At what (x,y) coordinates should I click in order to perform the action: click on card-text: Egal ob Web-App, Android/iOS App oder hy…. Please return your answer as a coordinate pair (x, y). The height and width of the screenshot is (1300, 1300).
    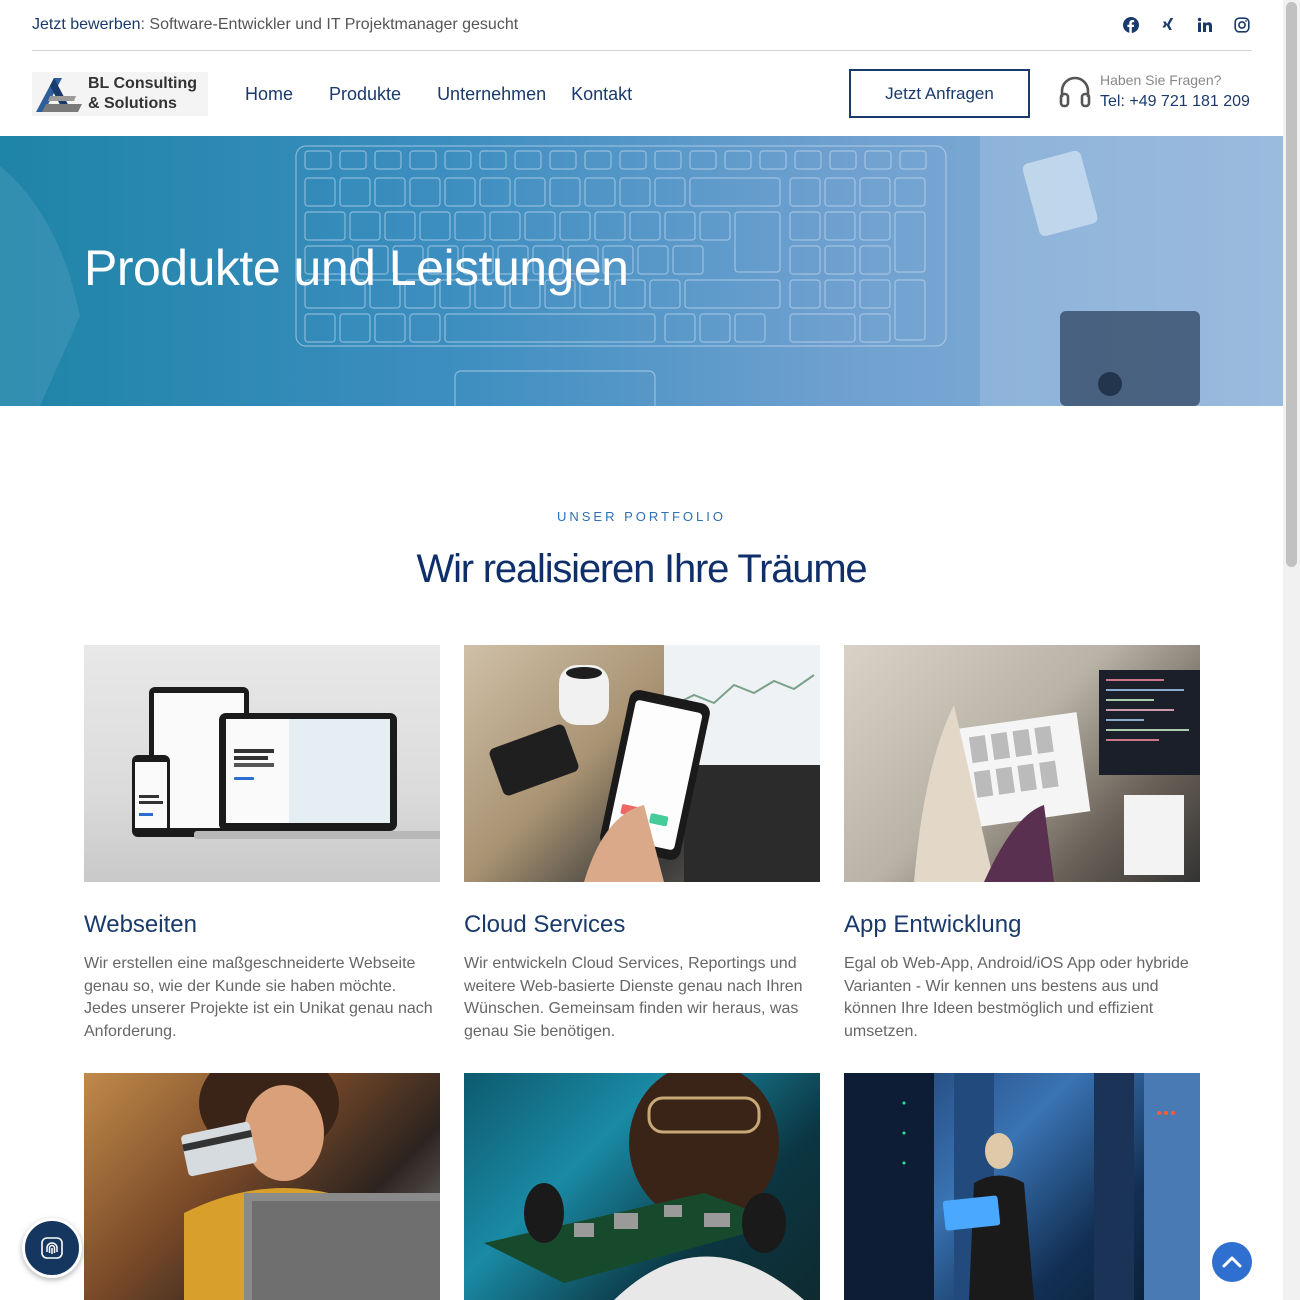
    Looking at the image, I should click on (1016, 997).